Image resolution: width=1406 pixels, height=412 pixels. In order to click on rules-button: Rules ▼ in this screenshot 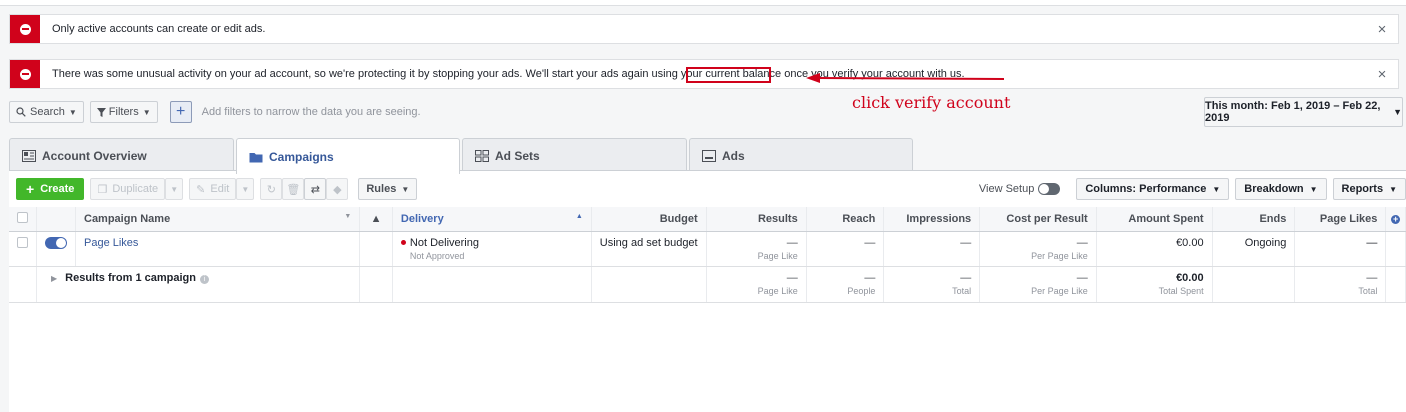, I will do `click(388, 189)`.